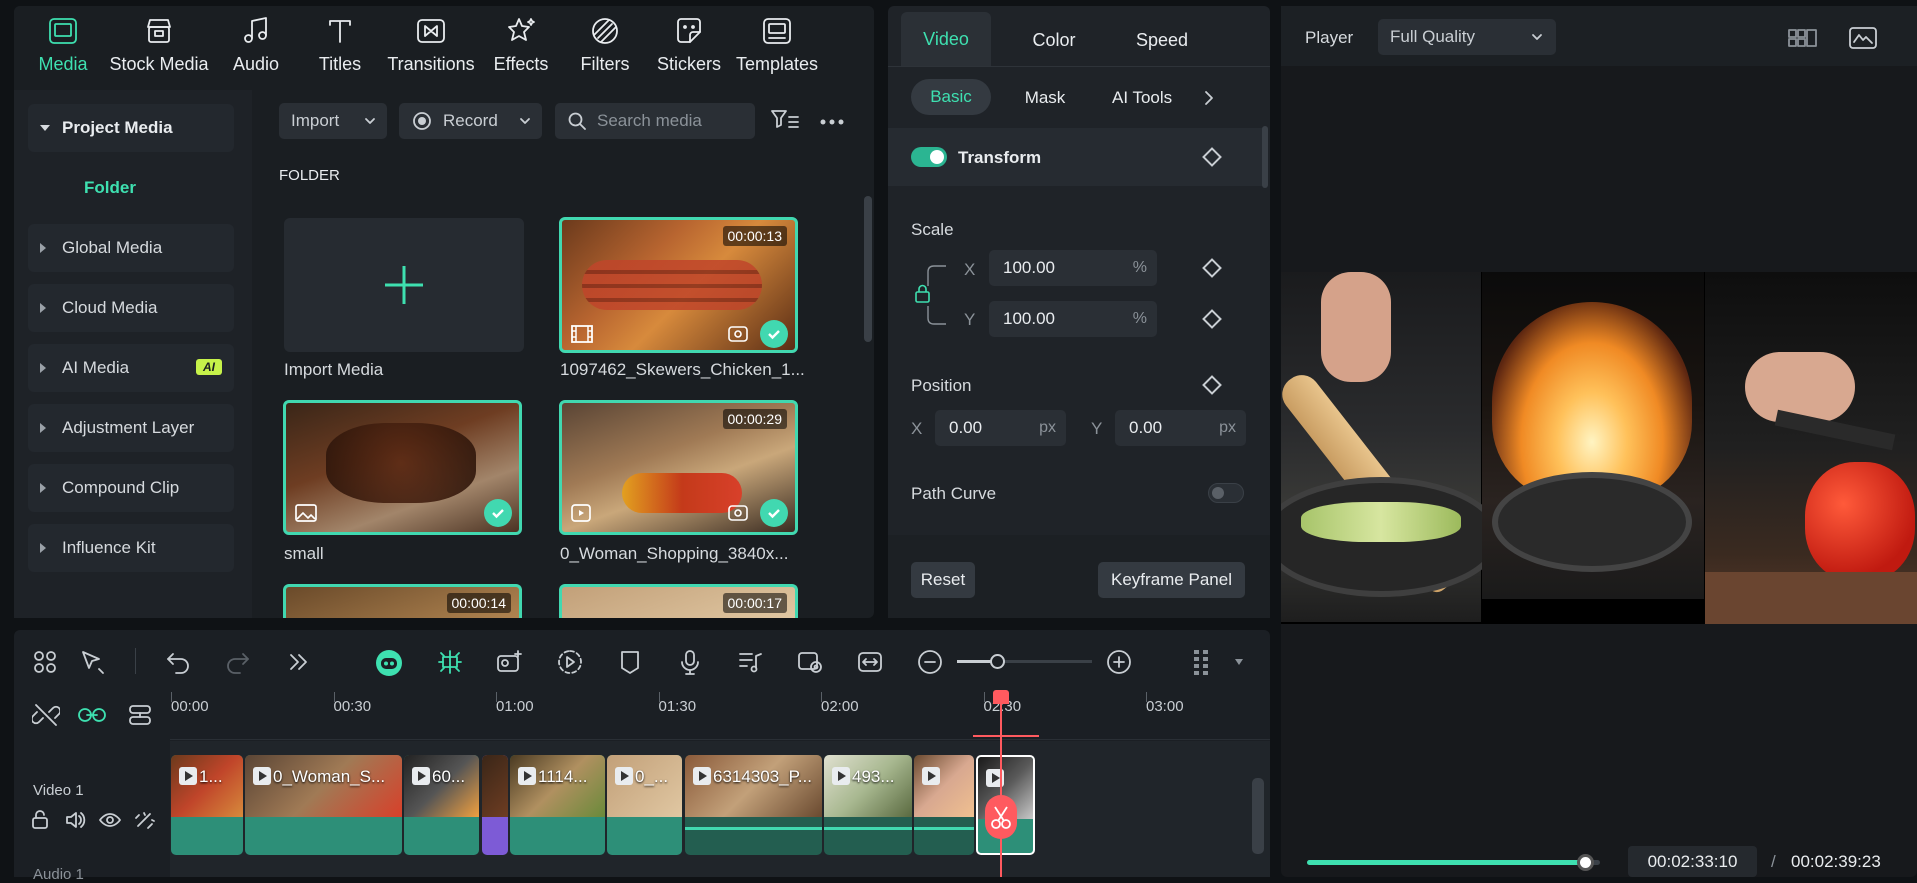 Image resolution: width=1917 pixels, height=883 pixels. What do you see at coordinates (131, 128) in the screenshot?
I see `sidebar-item-project-media: Project Media` at bounding box center [131, 128].